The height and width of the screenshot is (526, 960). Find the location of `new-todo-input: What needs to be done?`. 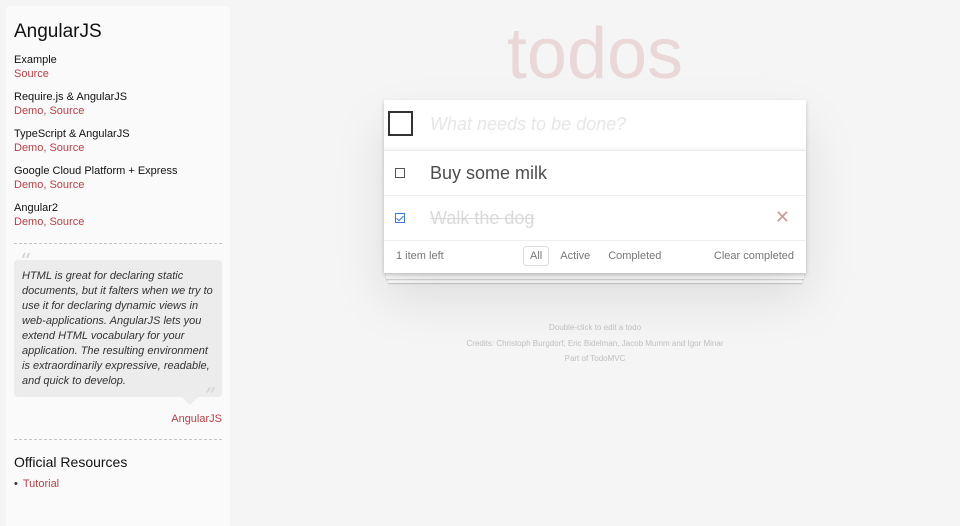

new-todo-input: What needs to be done? is located at coordinates (528, 124).